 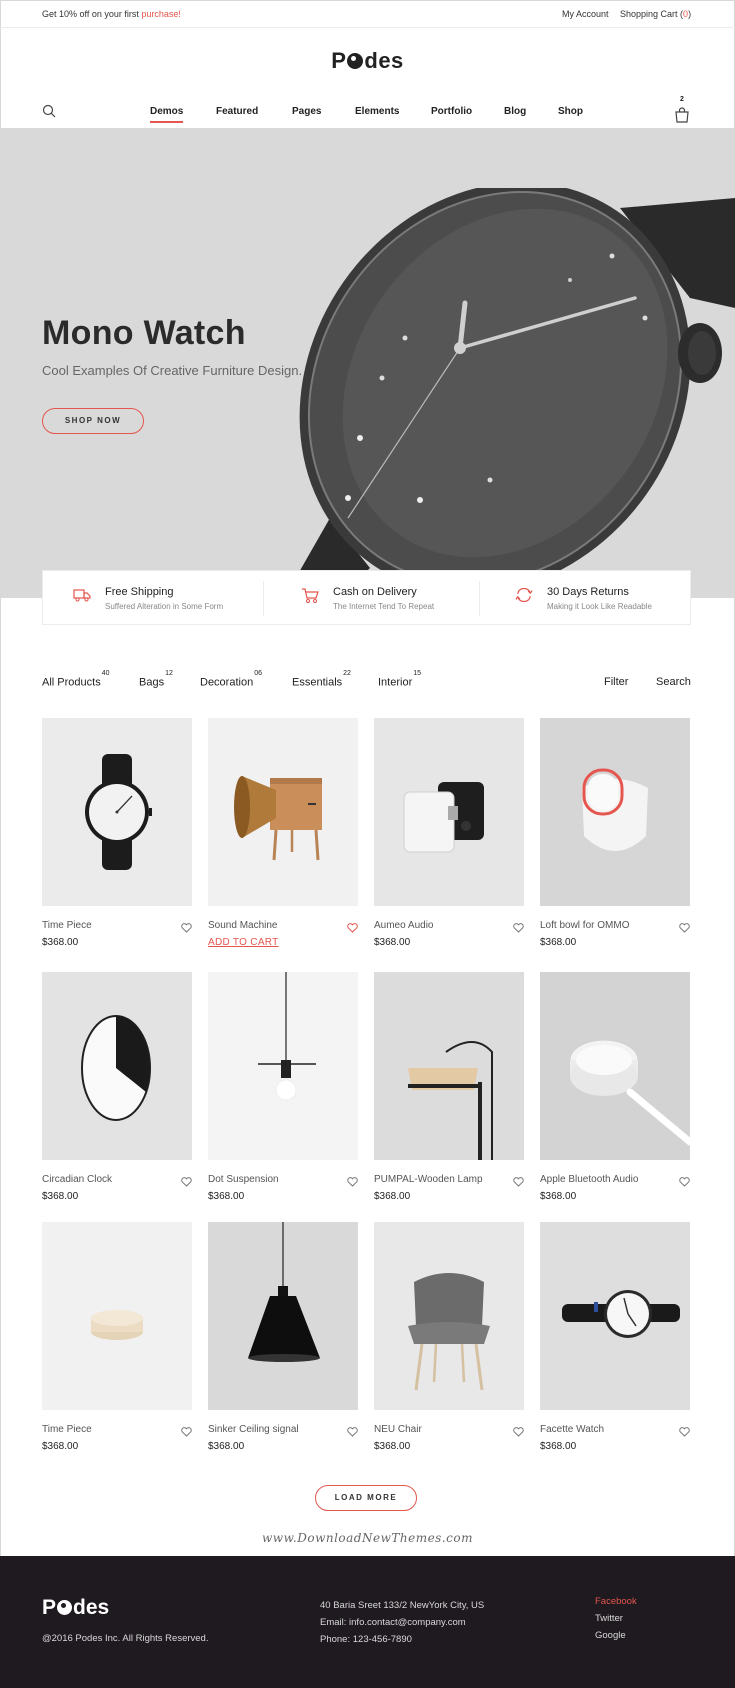 What do you see at coordinates (572, 1429) in the screenshot?
I see `product-name: Facette Watch` at bounding box center [572, 1429].